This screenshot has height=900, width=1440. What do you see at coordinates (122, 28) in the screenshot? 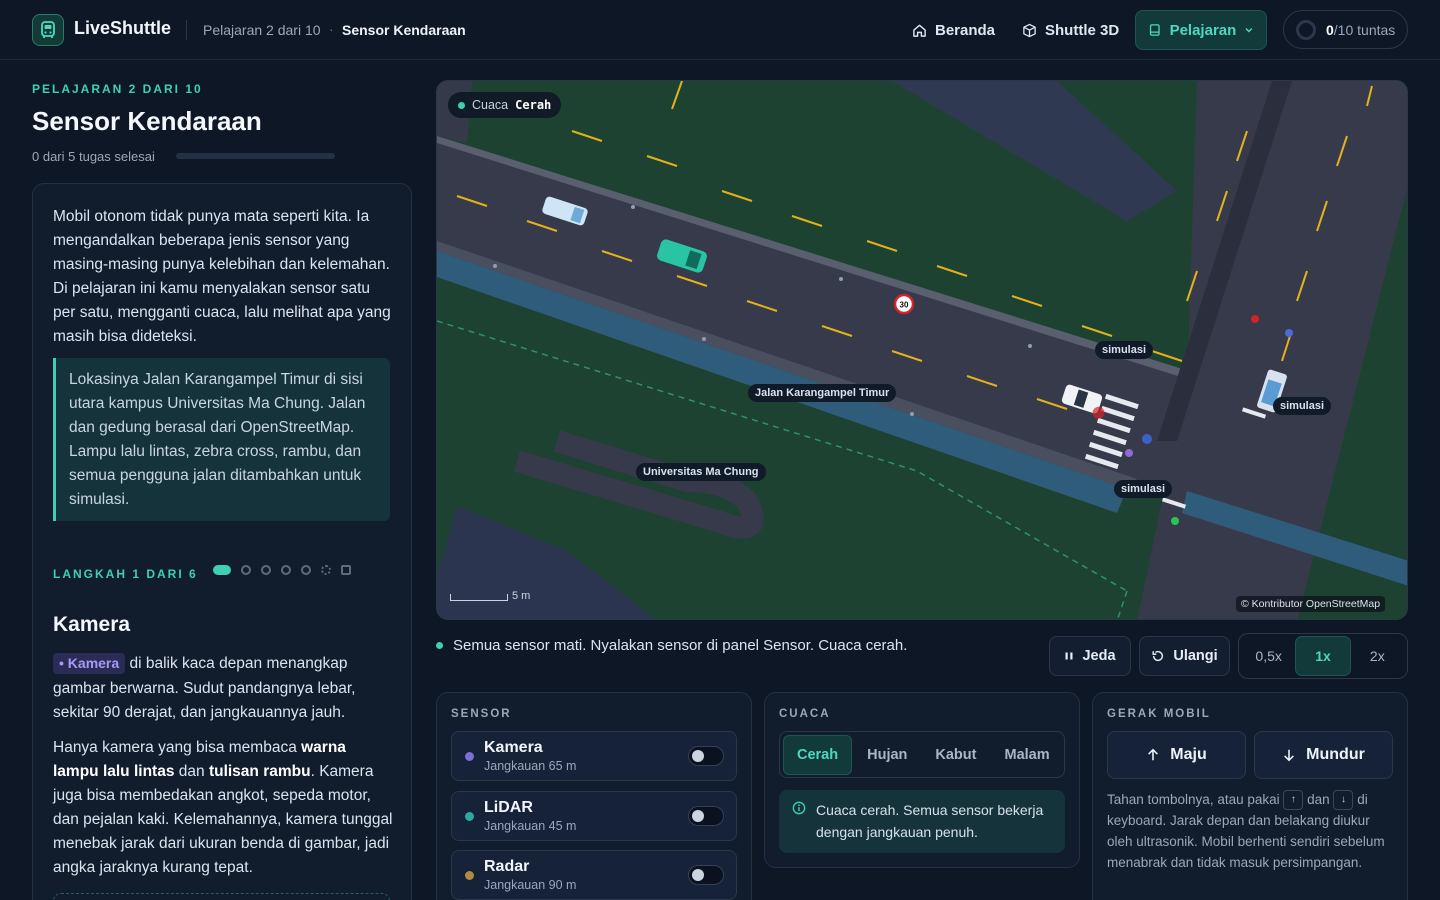
I see `brand-name: LiveShuttle` at bounding box center [122, 28].